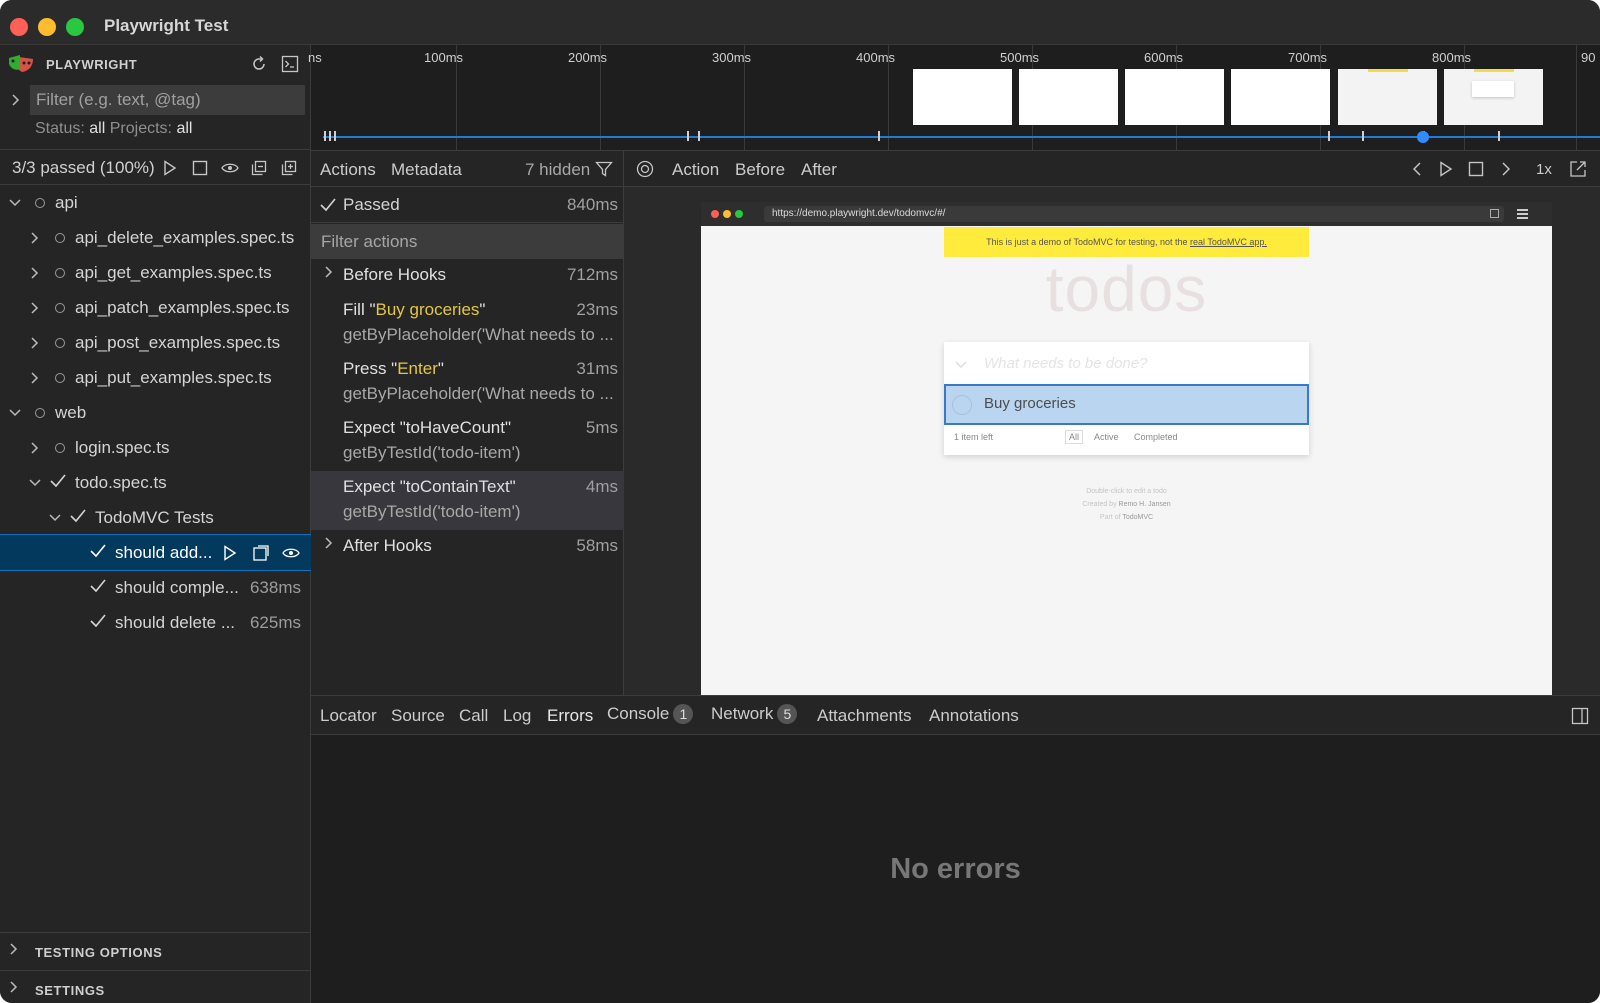 This screenshot has height=1003, width=1600. I want to click on refresh-icon, so click(259, 64).